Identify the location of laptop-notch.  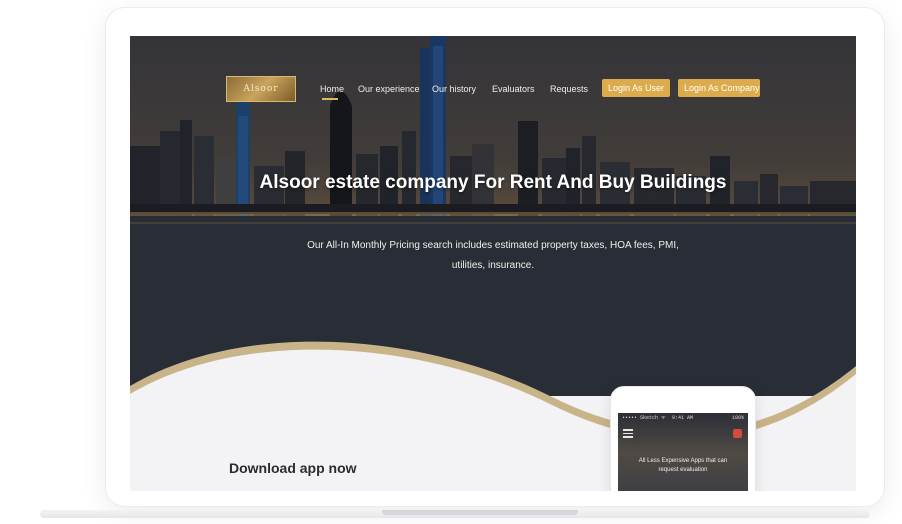
(480, 512).